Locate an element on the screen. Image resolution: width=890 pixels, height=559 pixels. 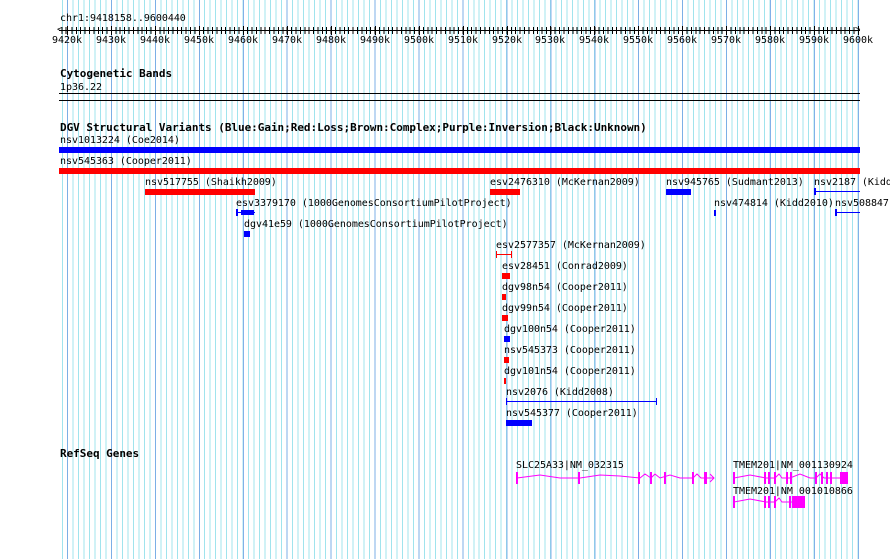
gene-model-slc25a33 is located at coordinates (615, 478).